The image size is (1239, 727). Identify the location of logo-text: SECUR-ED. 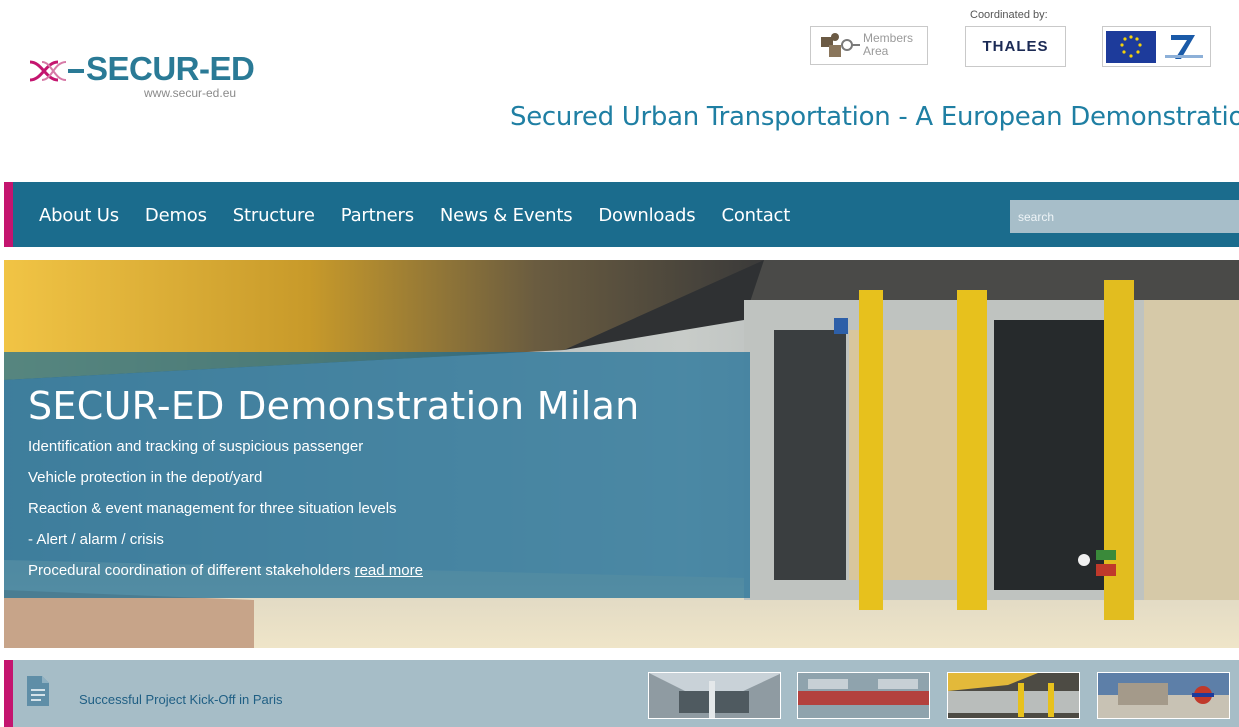
(170, 68).